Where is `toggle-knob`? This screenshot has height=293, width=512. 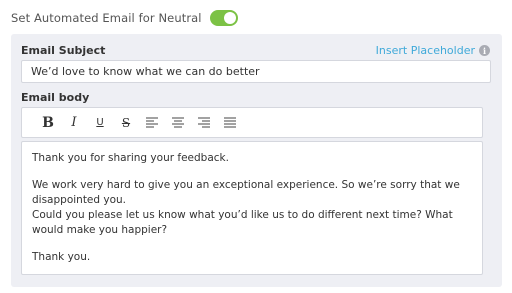
toggle-knob is located at coordinates (229, 18).